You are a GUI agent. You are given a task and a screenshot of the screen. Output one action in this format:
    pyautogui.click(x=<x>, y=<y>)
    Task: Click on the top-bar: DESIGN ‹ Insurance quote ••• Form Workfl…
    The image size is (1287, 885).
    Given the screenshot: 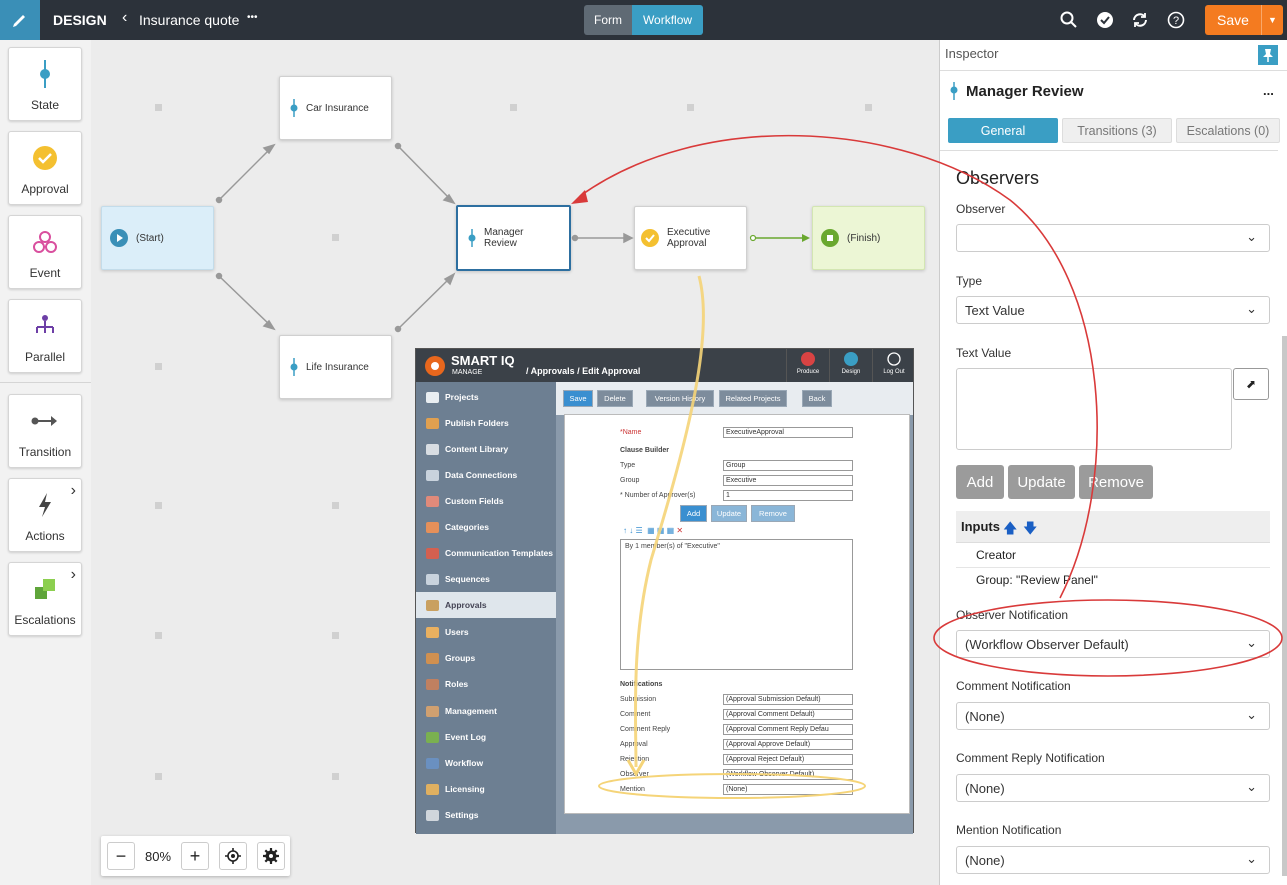 What is the action you would take?
    pyautogui.click(x=643, y=20)
    